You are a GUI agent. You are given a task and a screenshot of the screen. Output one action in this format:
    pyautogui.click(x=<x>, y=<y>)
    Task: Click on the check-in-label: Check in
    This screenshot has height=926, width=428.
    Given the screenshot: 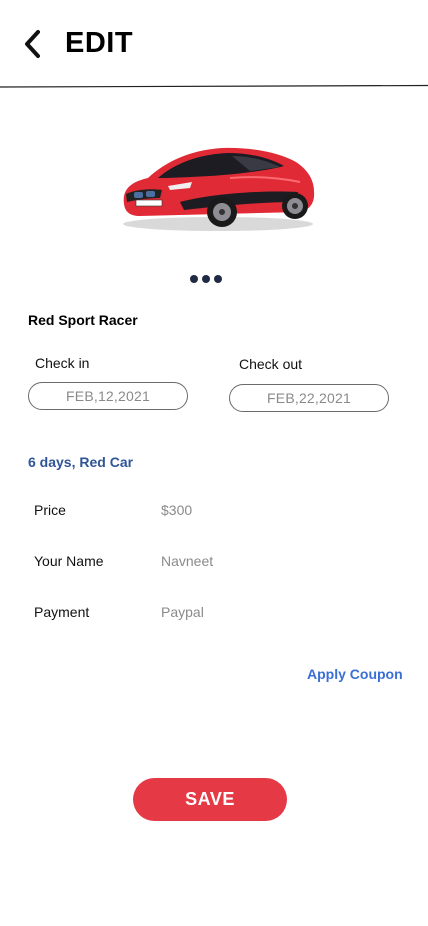 What is the action you would take?
    pyautogui.click(x=62, y=363)
    